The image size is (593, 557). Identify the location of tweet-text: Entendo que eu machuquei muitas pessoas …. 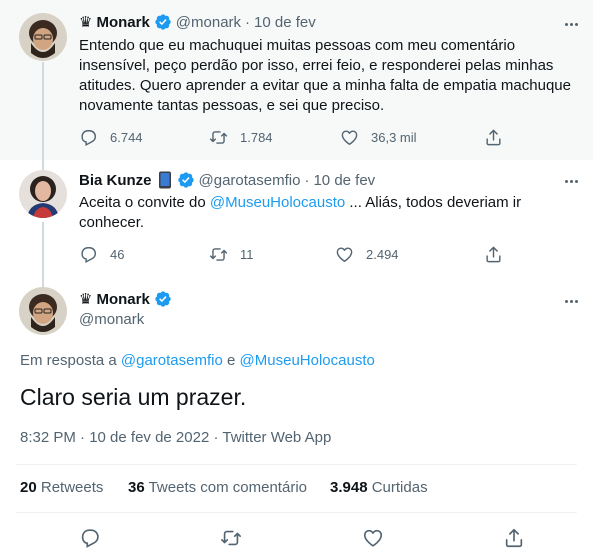
(325, 76).